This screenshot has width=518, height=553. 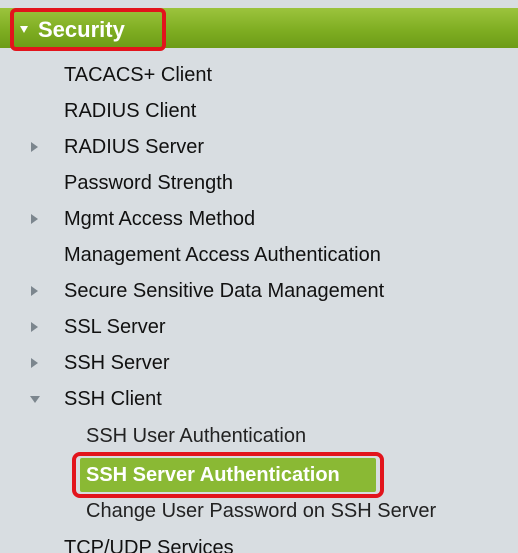 What do you see at coordinates (224, 291) in the screenshot?
I see `nav-item-secure-sensitive-data-management: Secure Sensitive Data Management` at bounding box center [224, 291].